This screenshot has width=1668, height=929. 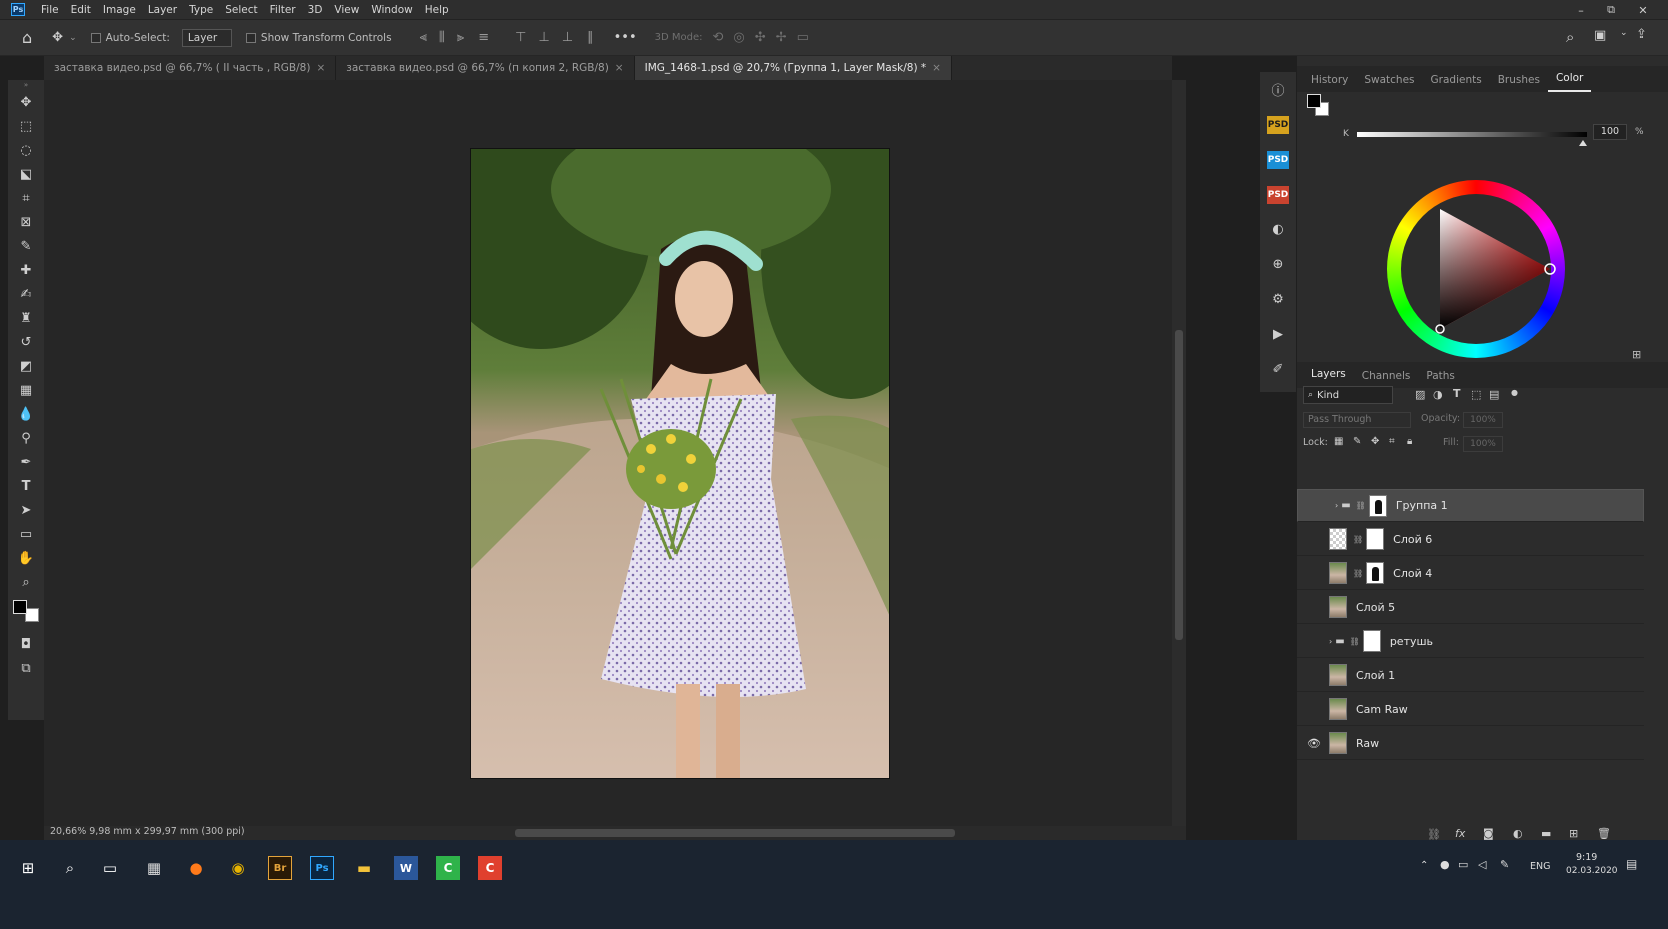 What do you see at coordinates (1470, 709) in the screenshot?
I see `layer-row-cam-raw: Cam Raw` at bounding box center [1470, 709].